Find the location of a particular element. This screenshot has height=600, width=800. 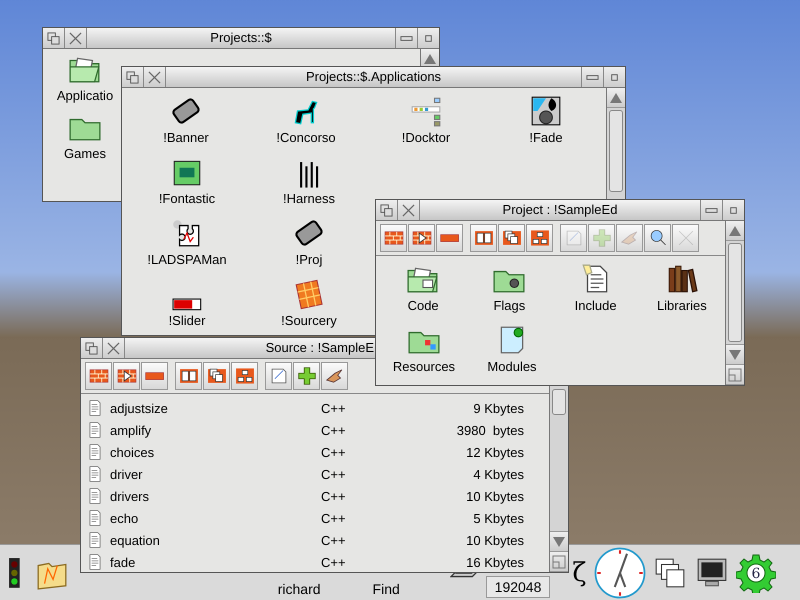

file-name: equation is located at coordinates (215, 540).